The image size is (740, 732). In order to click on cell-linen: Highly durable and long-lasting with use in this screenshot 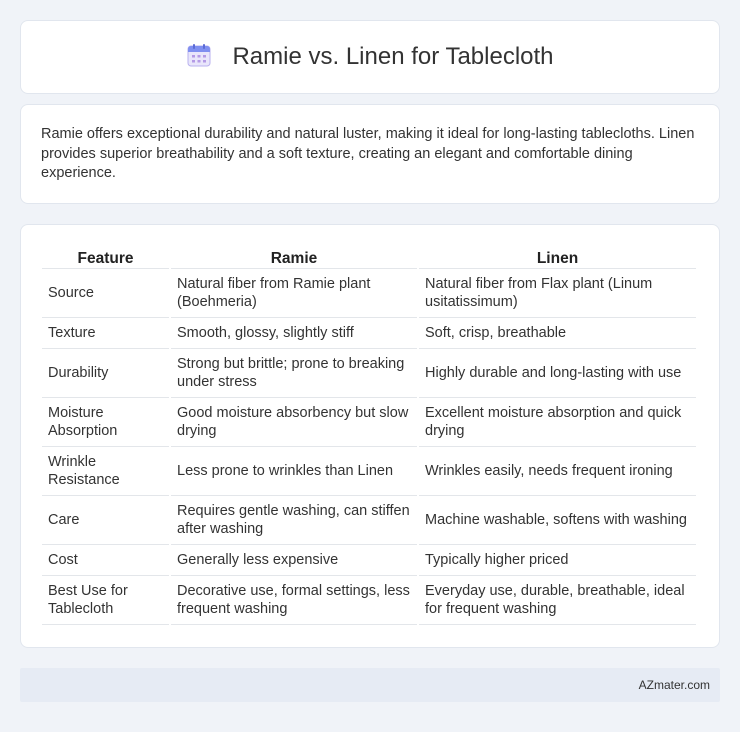, I will do `click(557, 373)`.